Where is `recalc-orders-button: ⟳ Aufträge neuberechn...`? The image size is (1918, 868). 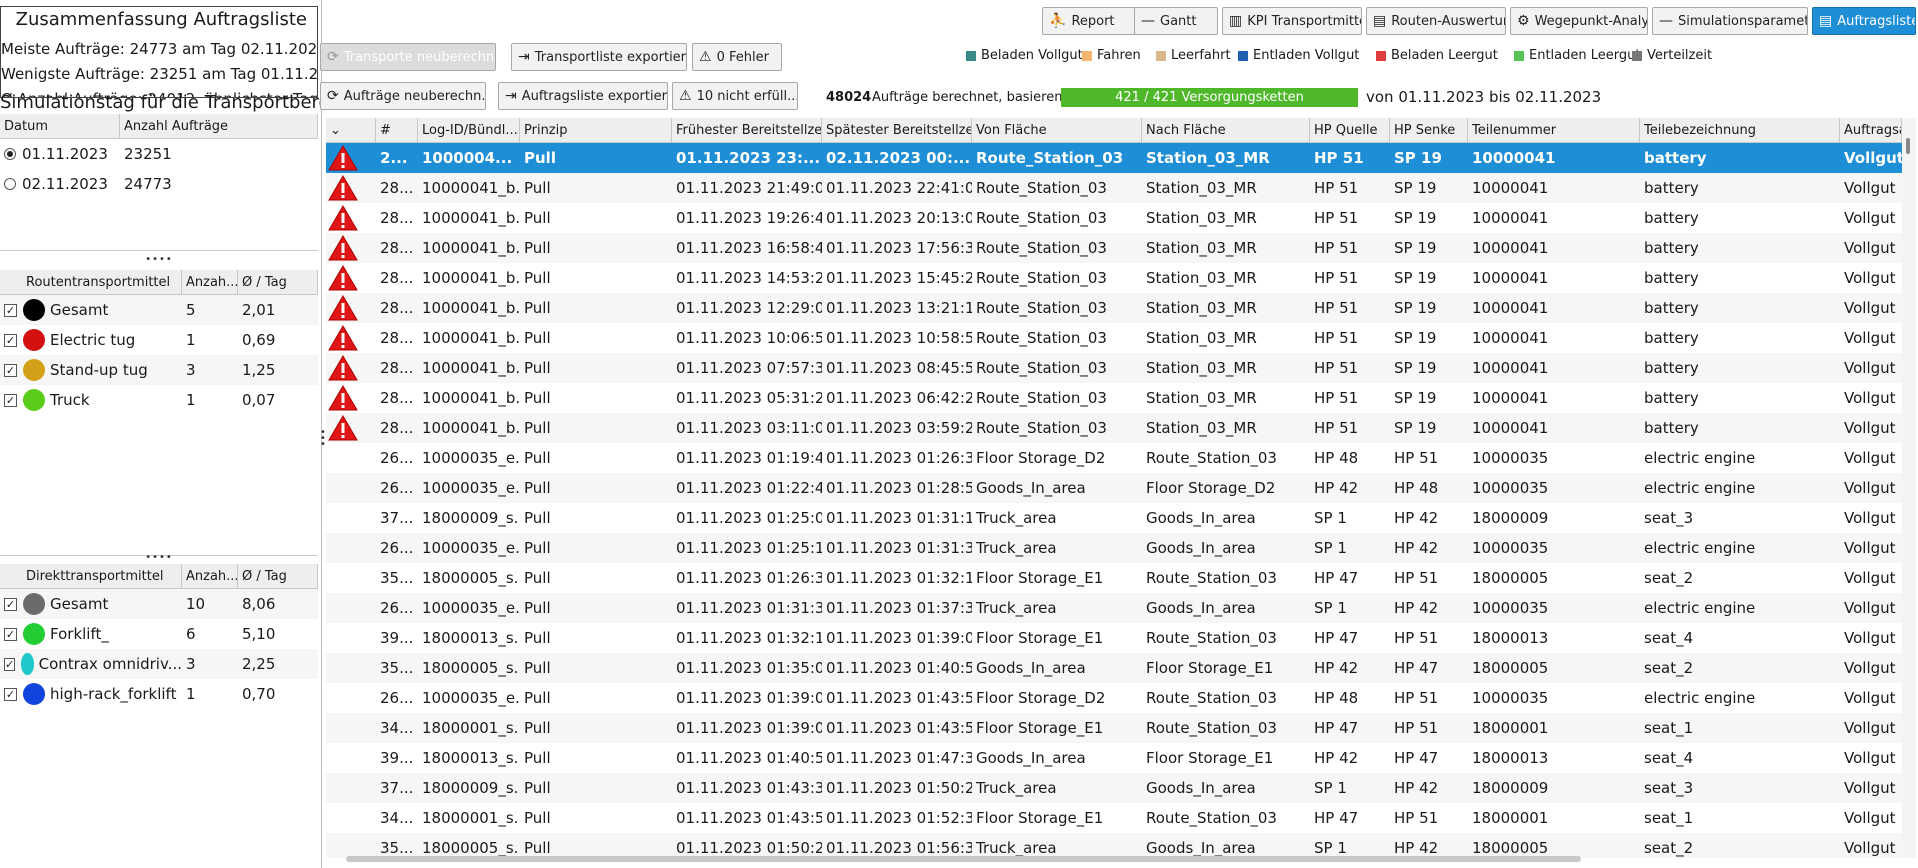
recalc-orders-button: ⟳ Aufträge neuberechn... is located at coordinates (403, 96).